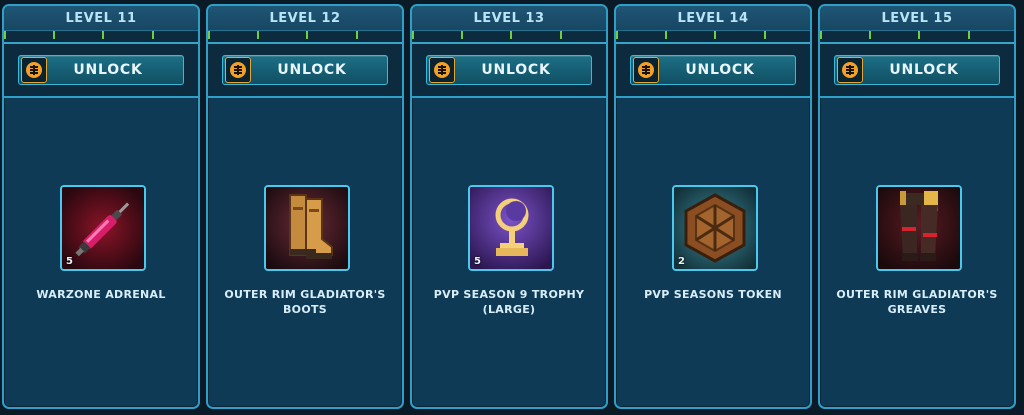 The width and height of the screenshot is (1024, 415). I want to click on reward-name: WARZONE ADRENAL, so click(101, 294).